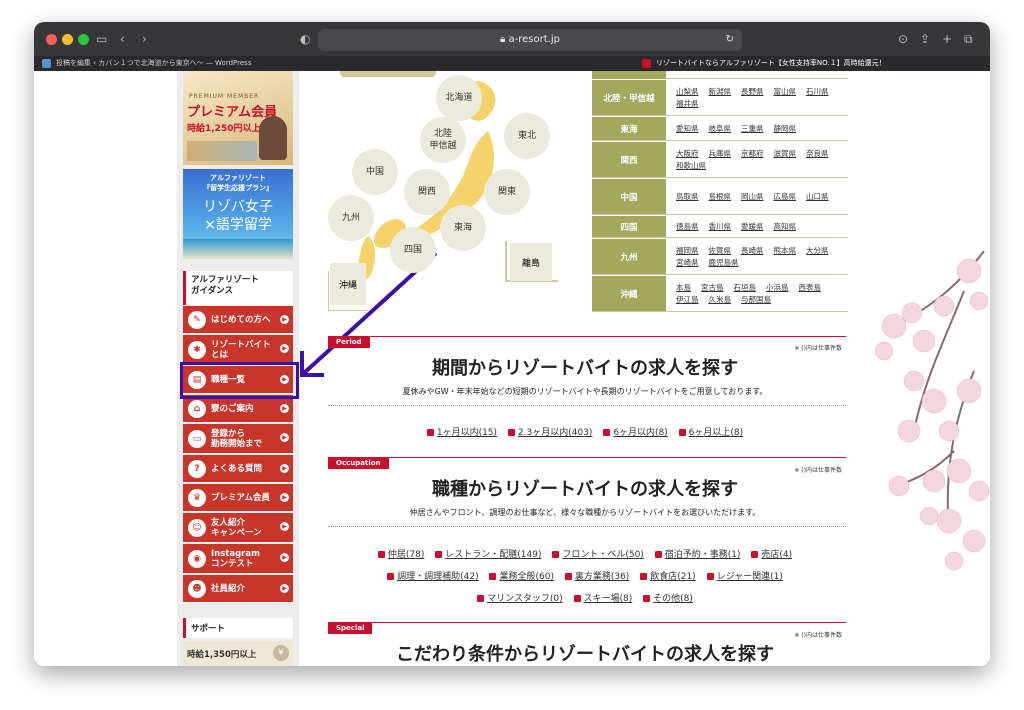  Describe the element at coordinates (238, 589) in the screenshot. I see `menu-staff: ☻ 社員紹介 ▶` at that location.